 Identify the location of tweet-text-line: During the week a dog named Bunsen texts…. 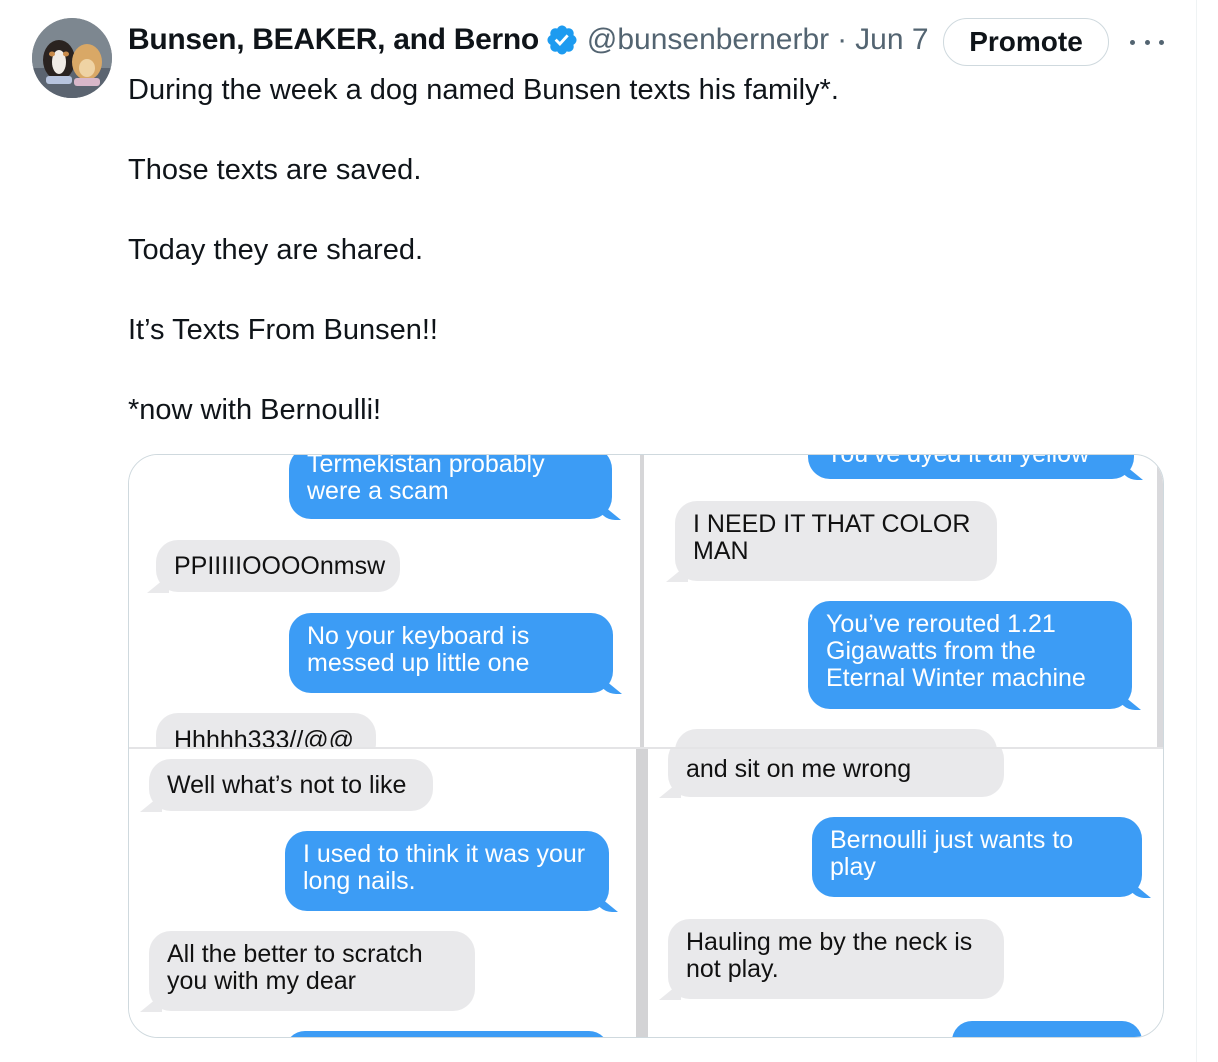
(483, 90).